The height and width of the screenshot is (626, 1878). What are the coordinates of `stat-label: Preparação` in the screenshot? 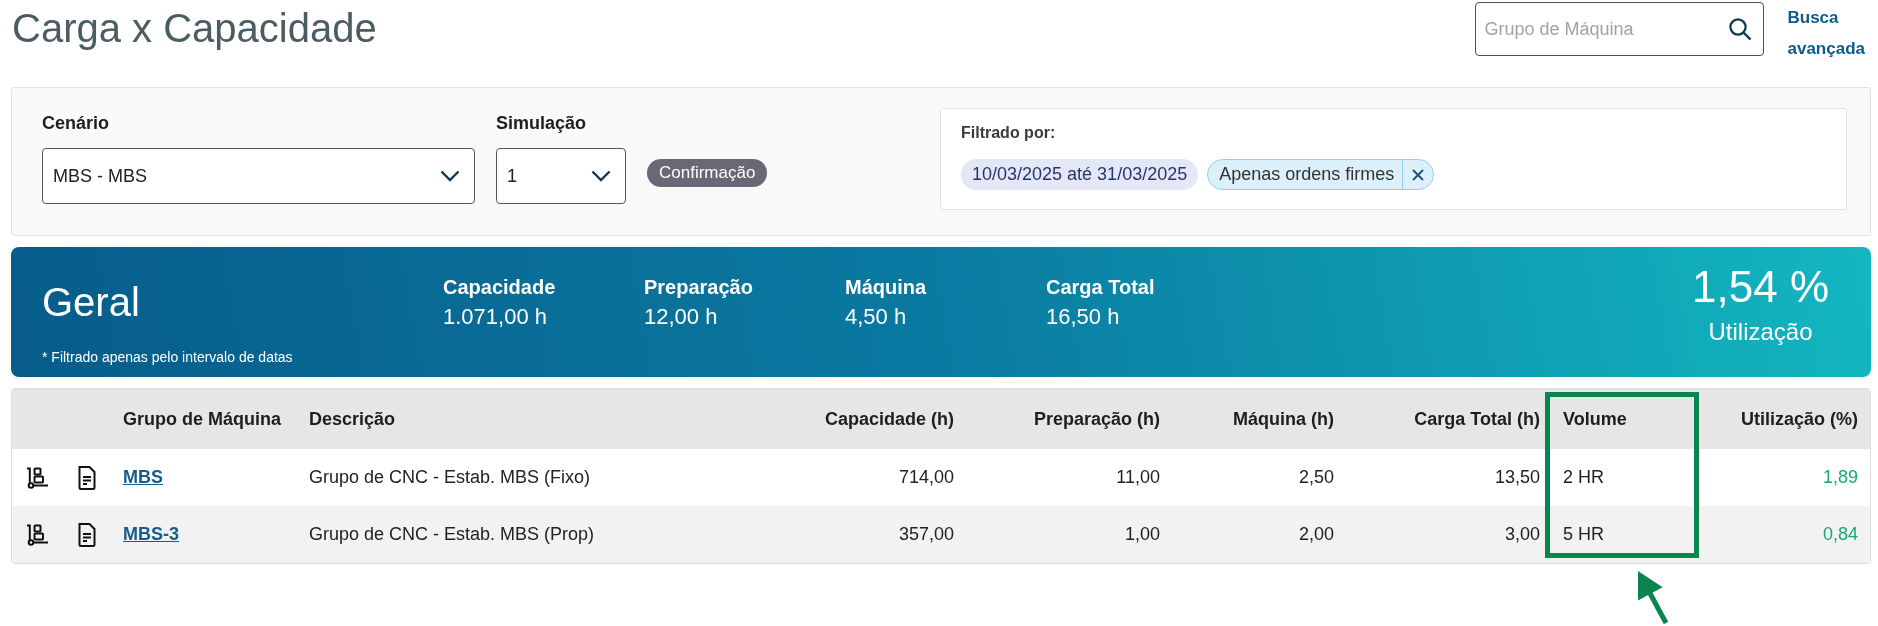 It's located at (698, 287).